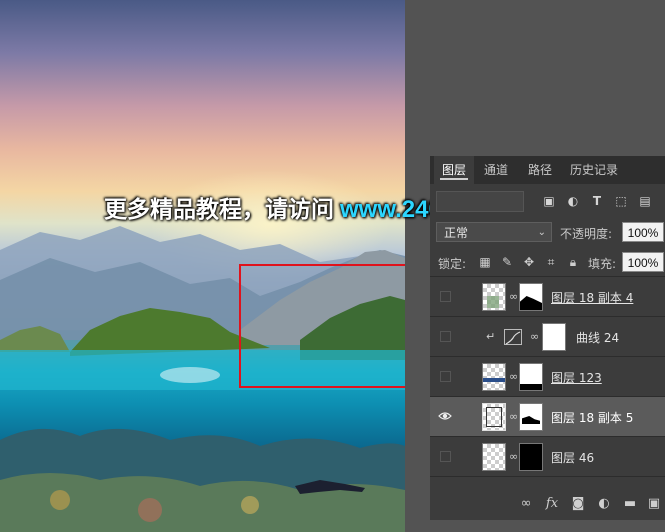 This screenshot has height=532, width=665. I want to click on lock-row: 锁定: ▦ ✎ ✥ ⌗ 🔒︎ 填充: 100%, so click(547, 264).